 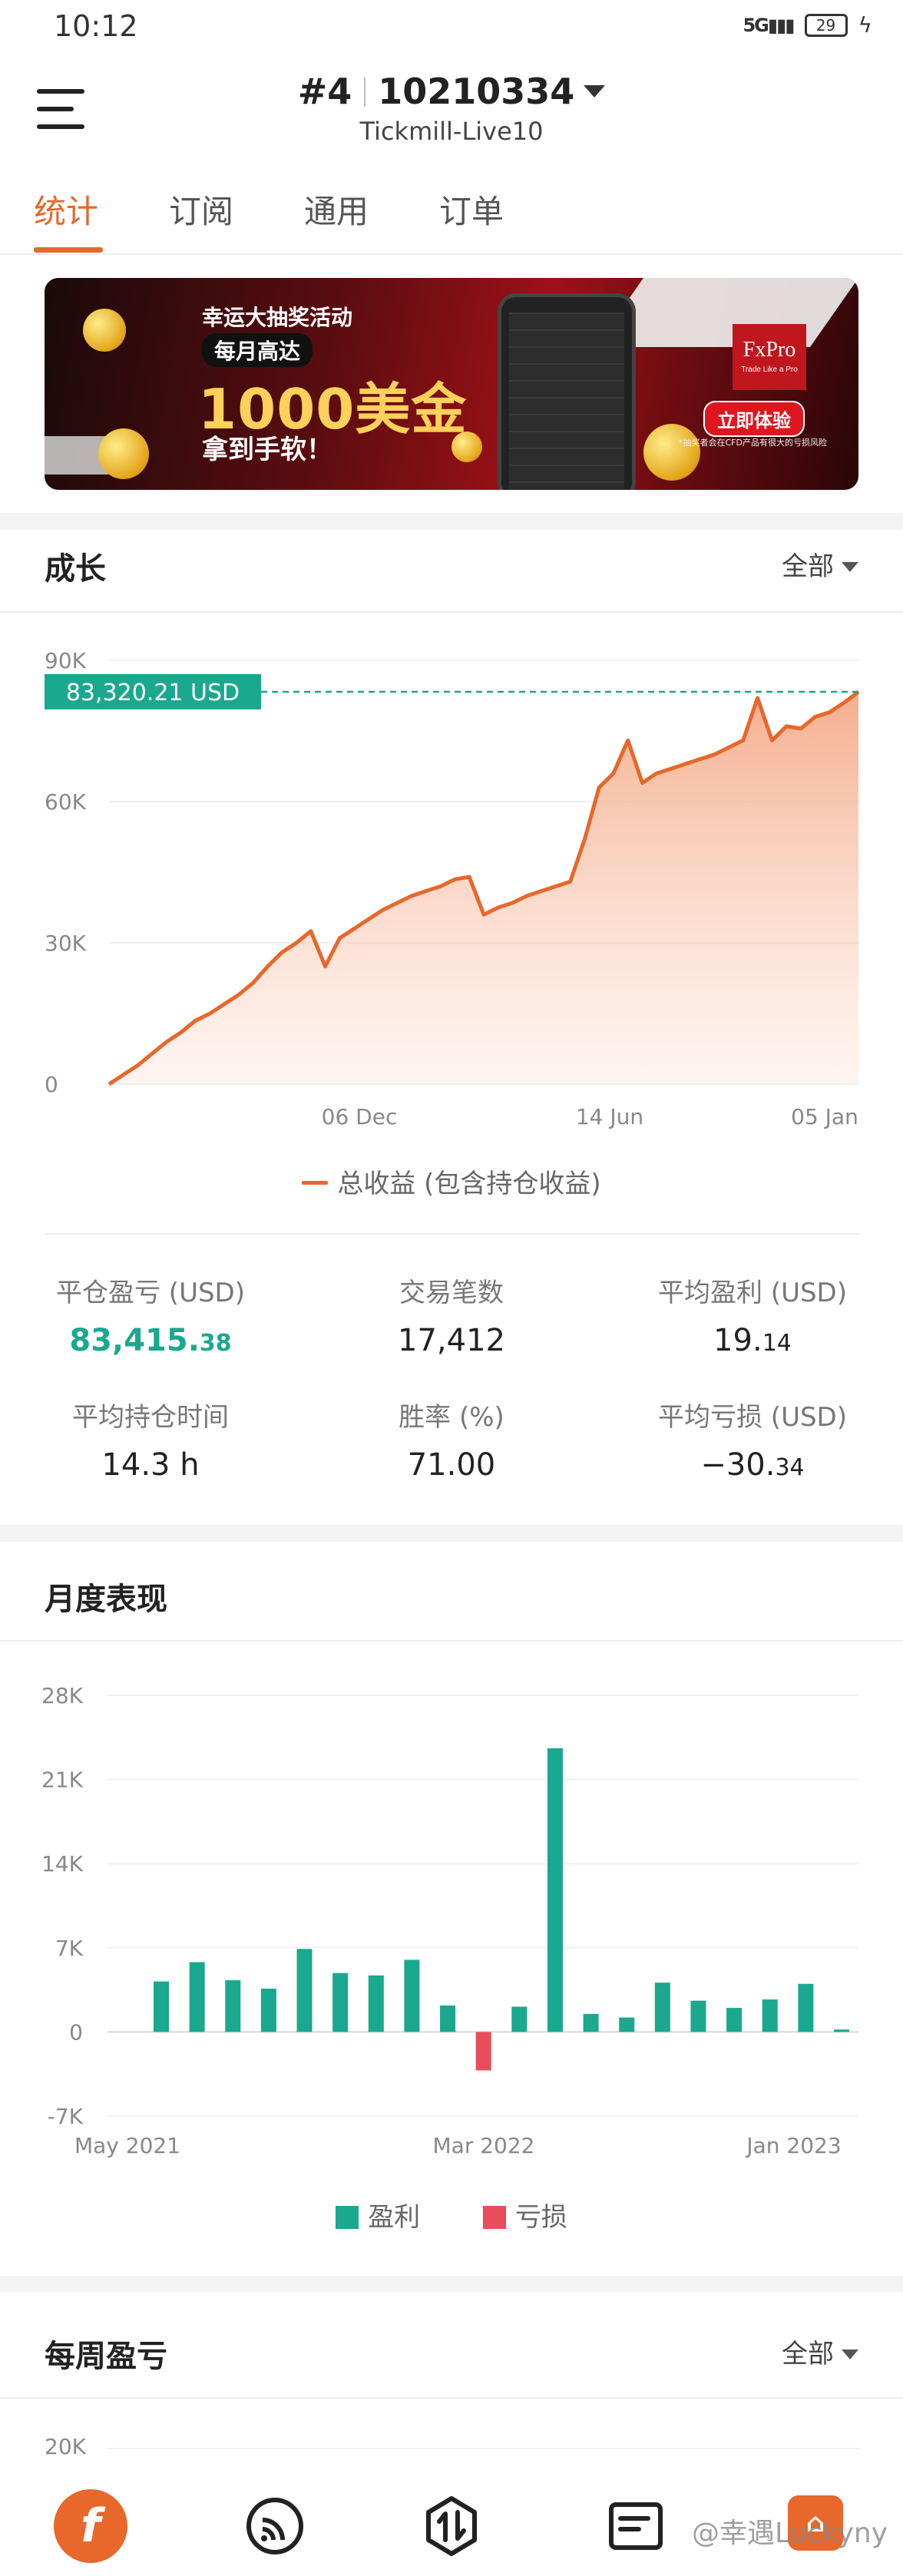 What do you see at coordinates (70, 1948) in the screenshot?
I see `y-tick-label: 7K` at bounding box center [70, 1948].